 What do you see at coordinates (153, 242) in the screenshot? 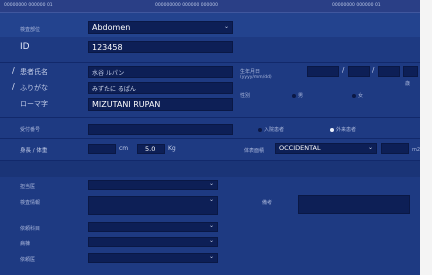
I see `ward-select: ⌄` at bounding box center [153, 242].